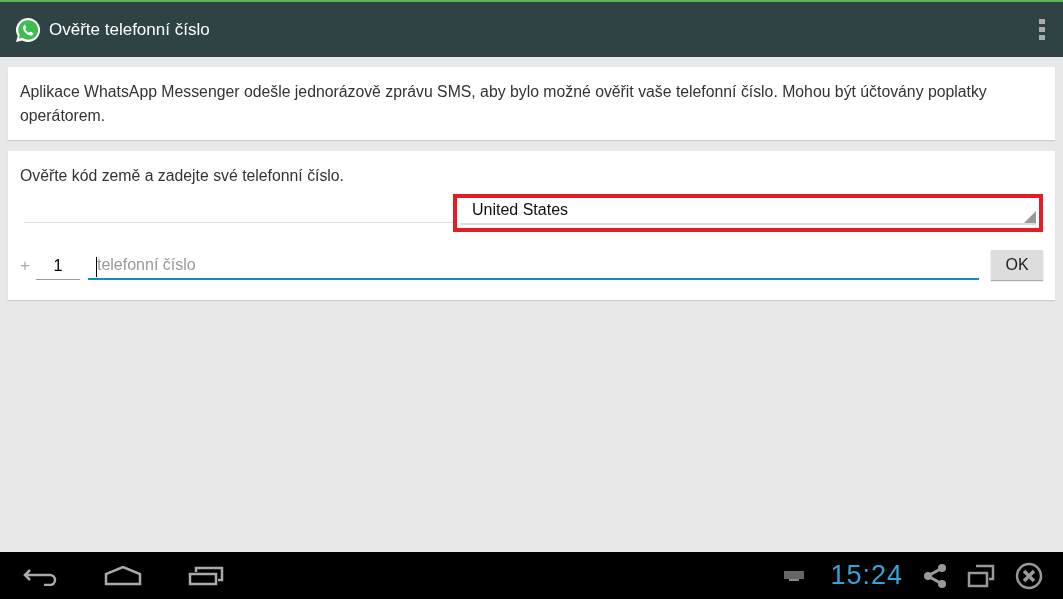 The height and width of the screenshot is (599, 1063). I want to click on keyboard-icon, so click(794, 575).